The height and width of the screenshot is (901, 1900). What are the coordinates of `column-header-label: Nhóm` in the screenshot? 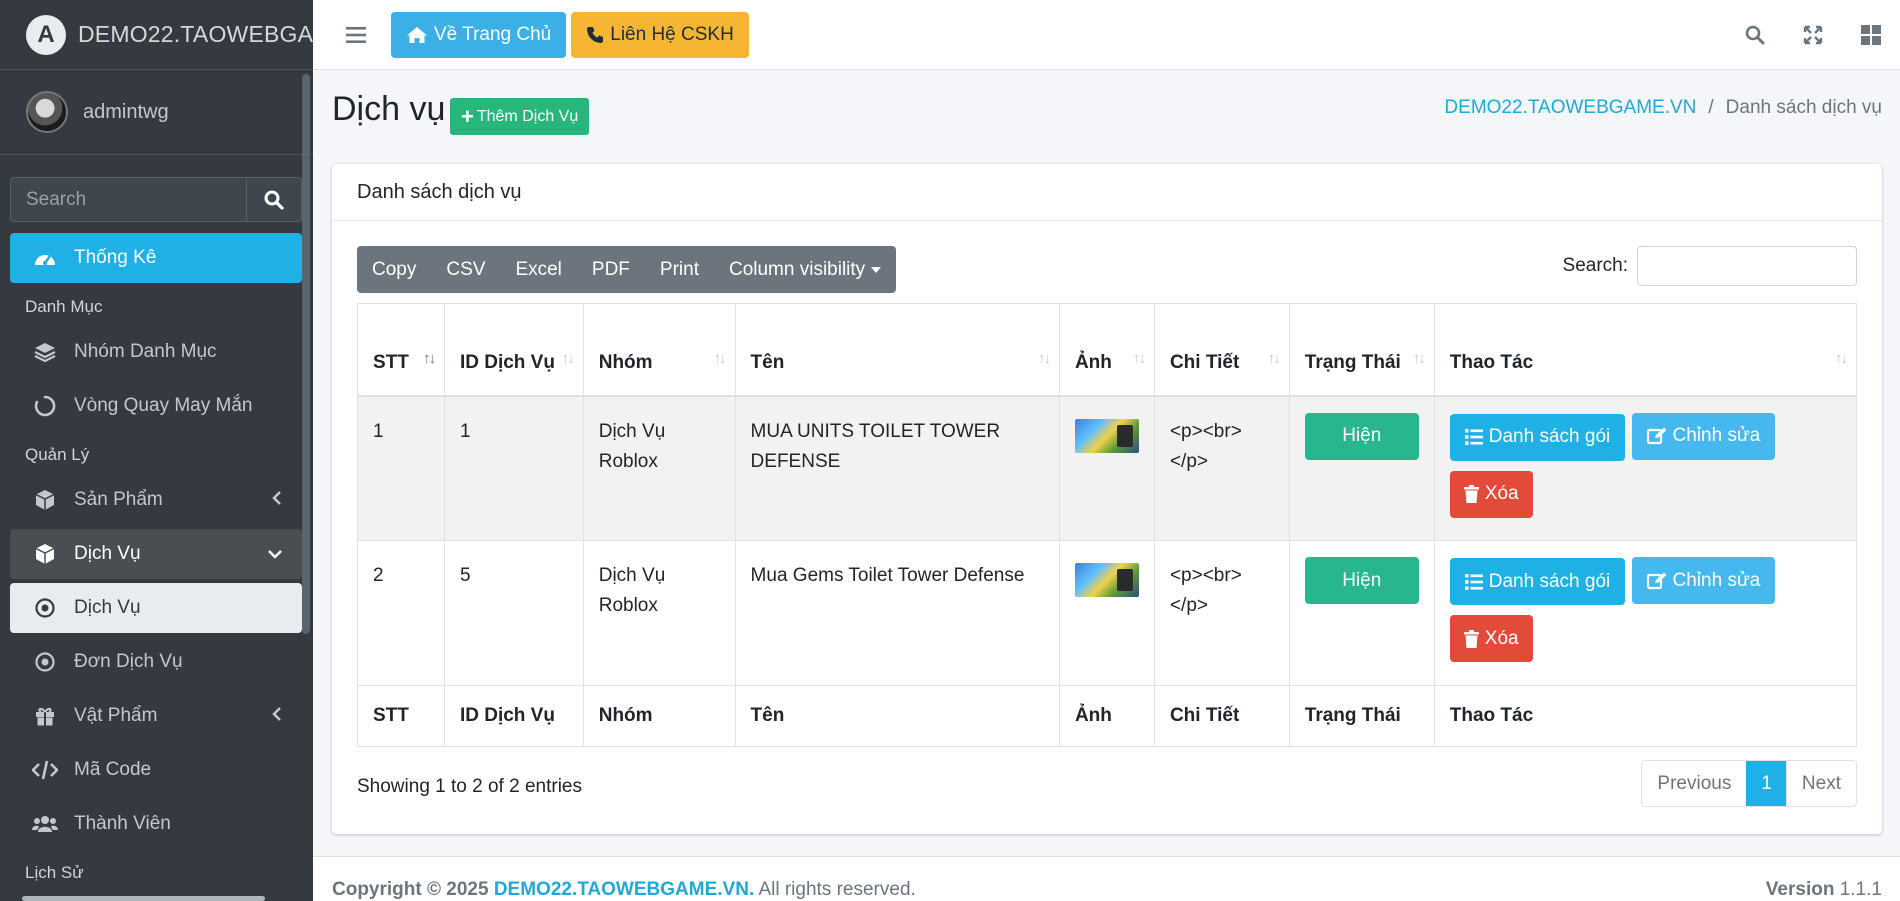 It's located at (625, 362).